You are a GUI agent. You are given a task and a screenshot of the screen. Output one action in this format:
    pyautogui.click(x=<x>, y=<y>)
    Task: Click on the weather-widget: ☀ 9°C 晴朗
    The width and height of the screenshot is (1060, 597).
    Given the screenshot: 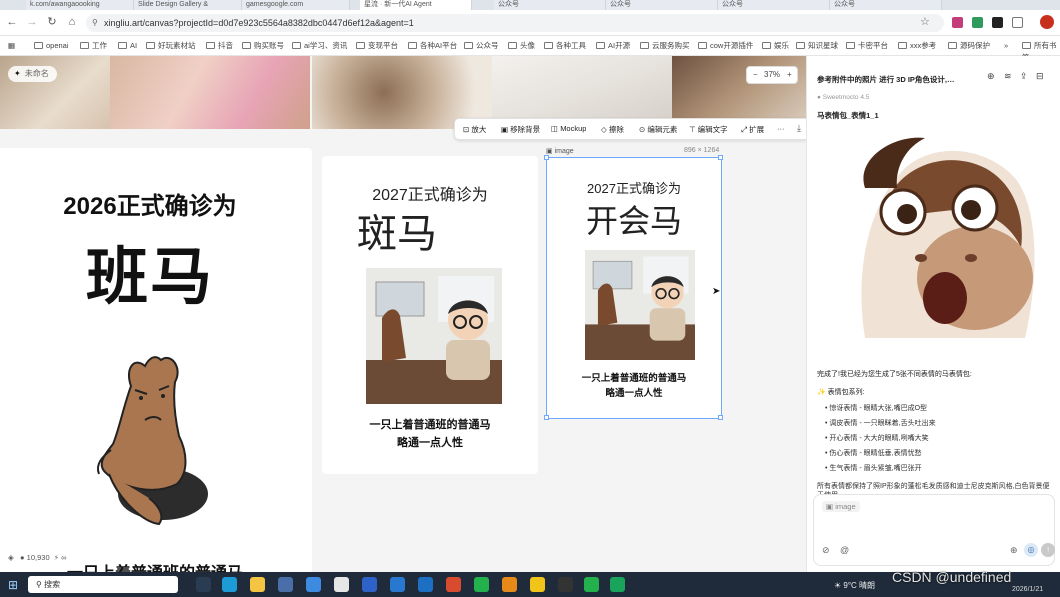 What is the action you would take?
    pyautogui.click(x=854, y=585)
    